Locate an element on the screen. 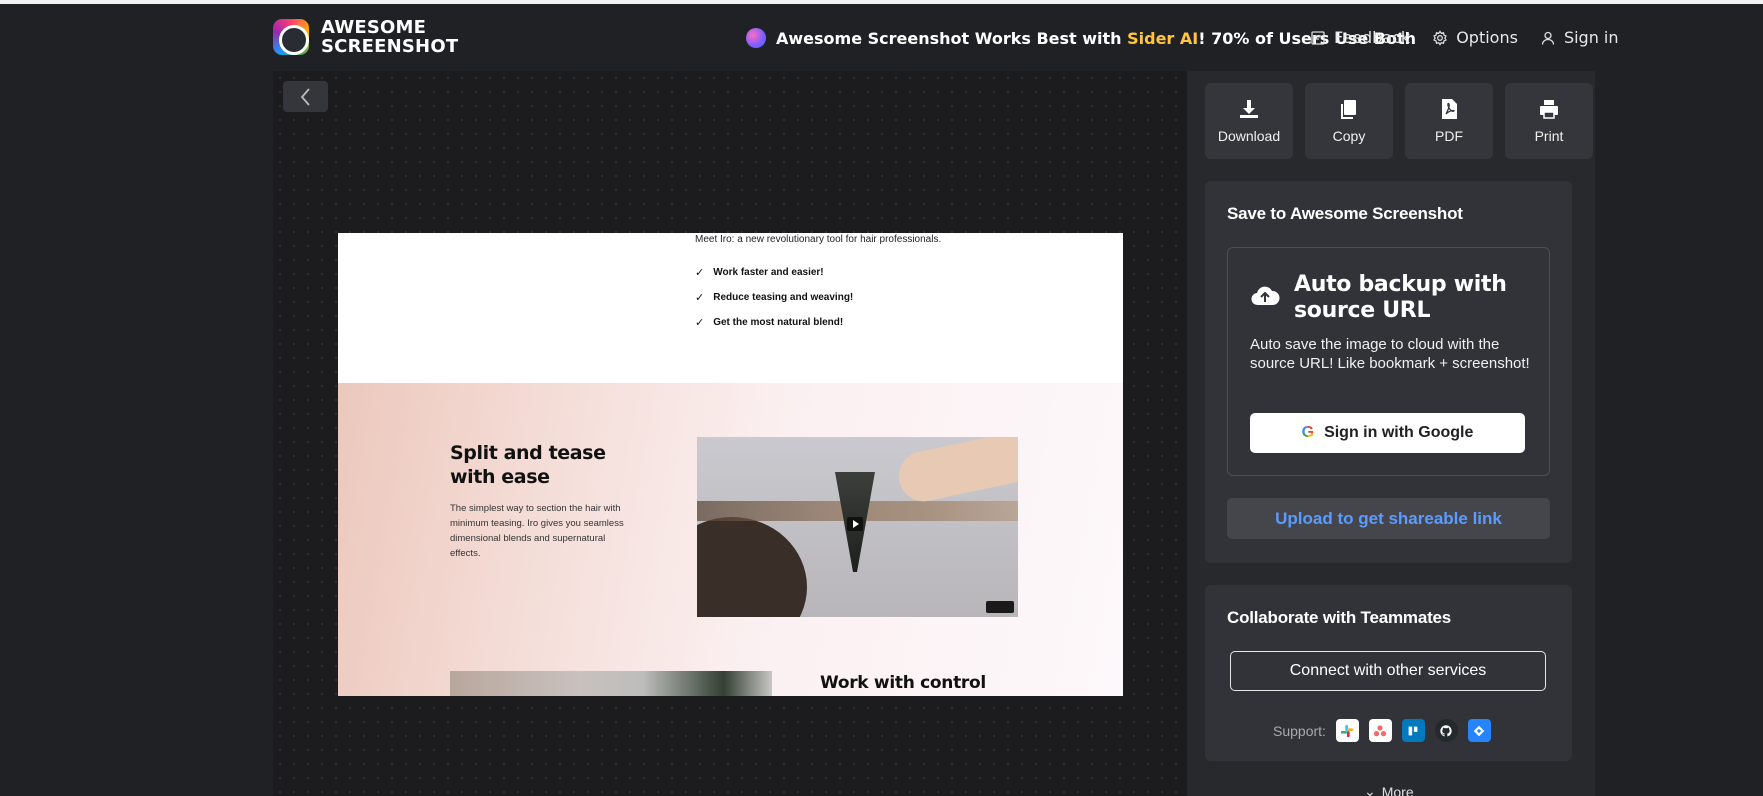  print-label: Print is located at coordinates (1549, 136).